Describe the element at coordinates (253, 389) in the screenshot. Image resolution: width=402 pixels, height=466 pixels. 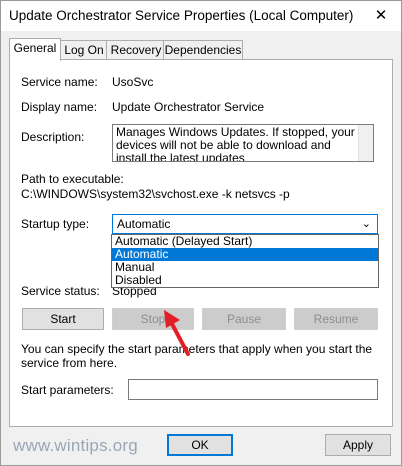
I see `start-params-input` at that location.